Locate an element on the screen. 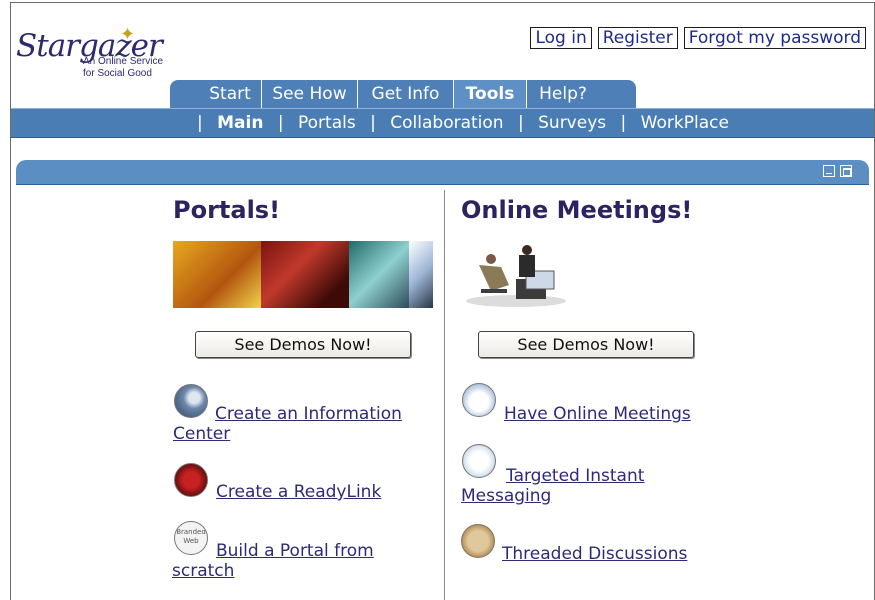  chat-bubbles-icon is located at coordinates (479, 461).